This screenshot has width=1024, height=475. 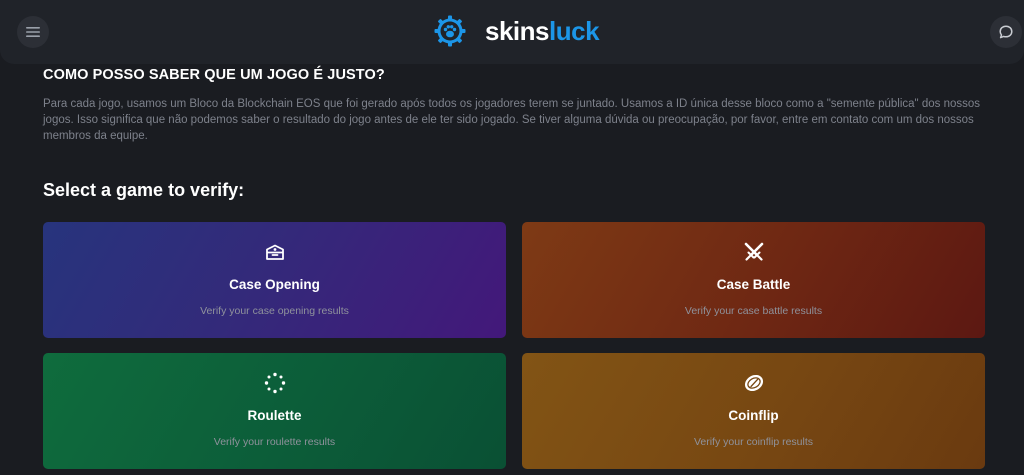 What do you see at coordinates (753, 284) in the screenshot?
I see `card-title: Case Battle` at bounding box center [753, 284].